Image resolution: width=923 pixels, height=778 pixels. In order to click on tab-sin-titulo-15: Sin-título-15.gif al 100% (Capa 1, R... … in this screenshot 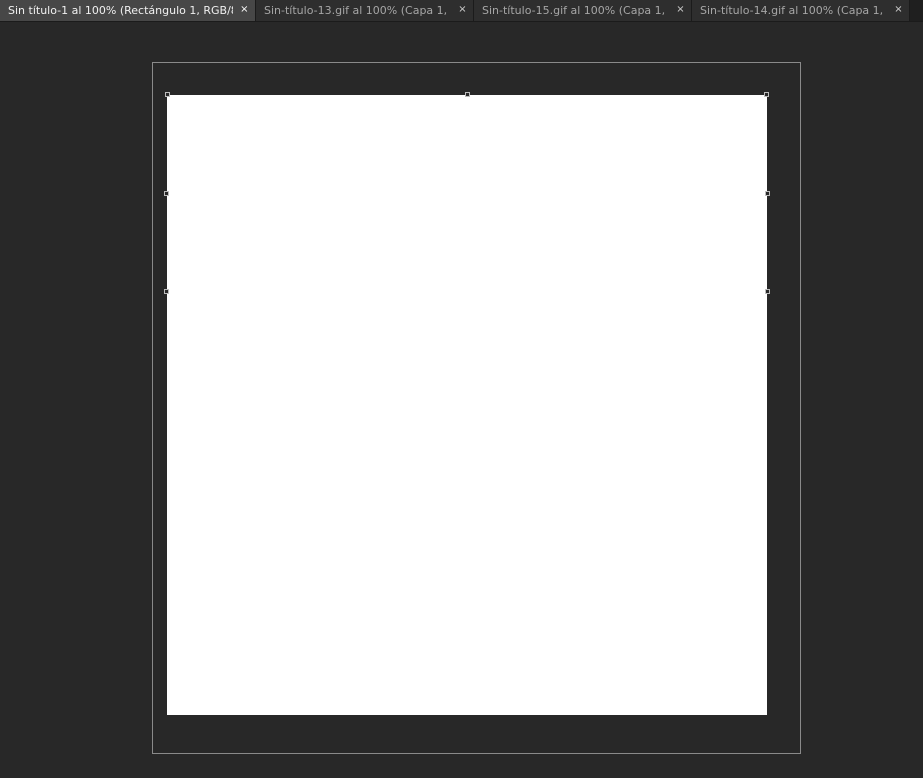, I will do `click(583, 10)`.